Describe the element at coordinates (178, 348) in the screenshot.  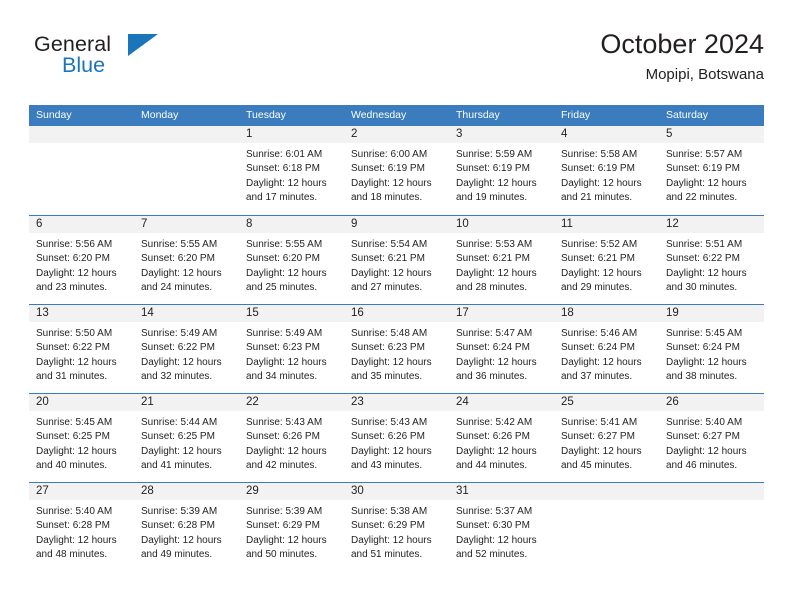
I see `day-sunset-text: Sunset: 6:22 PM` at that location.